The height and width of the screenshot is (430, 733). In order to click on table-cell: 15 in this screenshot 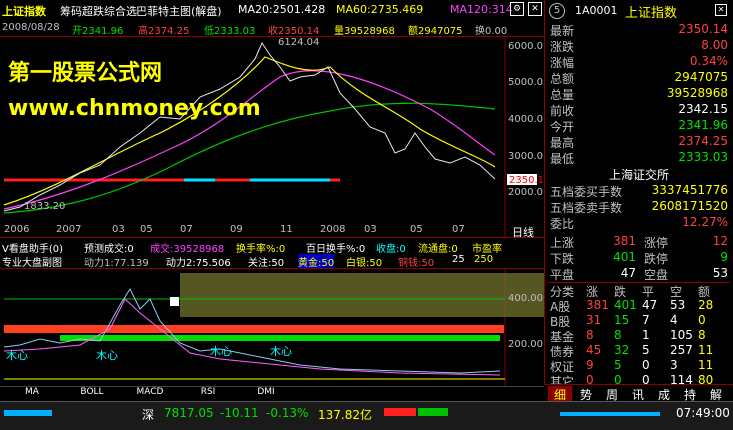, I will do `click(622, 320)`.